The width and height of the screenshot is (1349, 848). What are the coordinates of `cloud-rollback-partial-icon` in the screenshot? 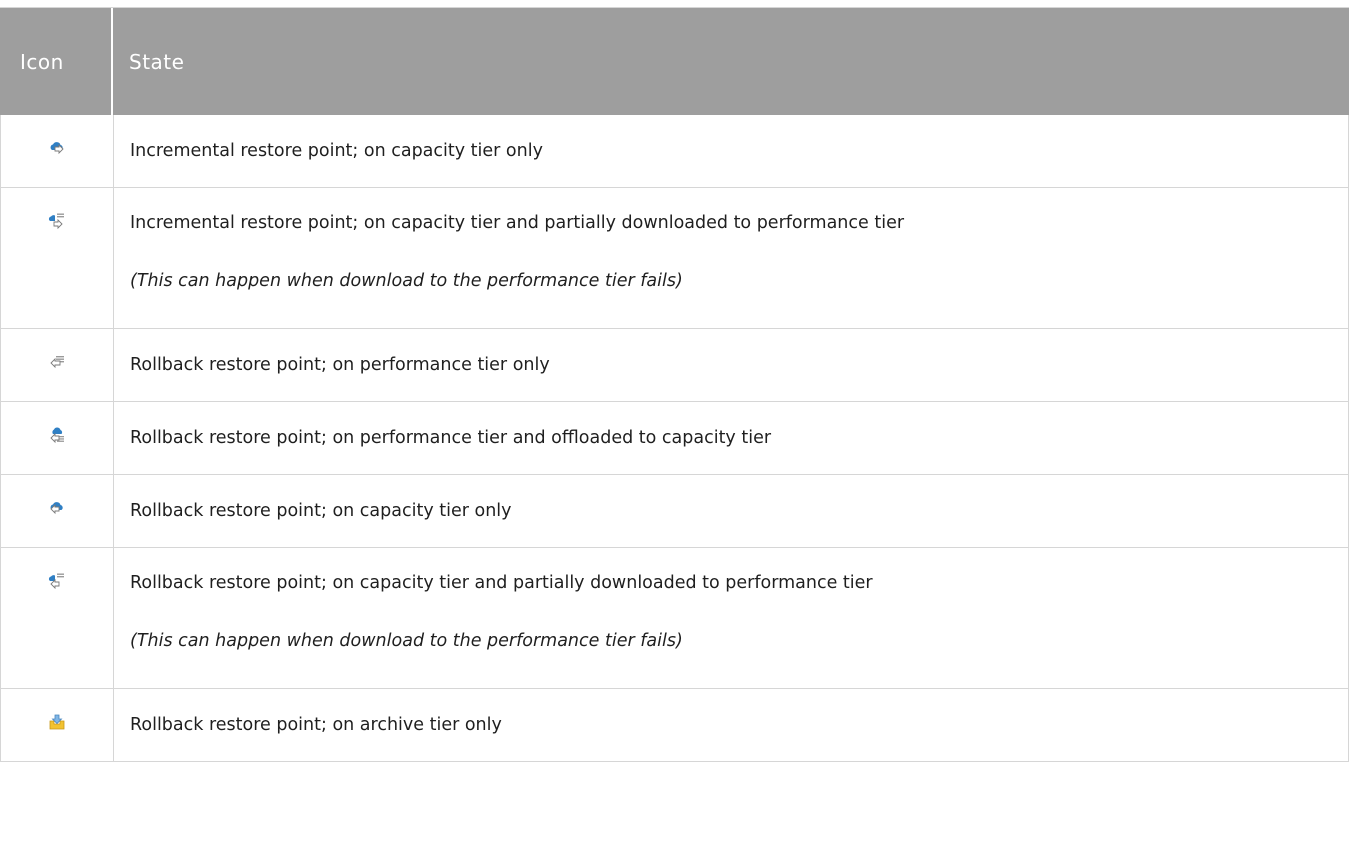 It's located at (57, 630).